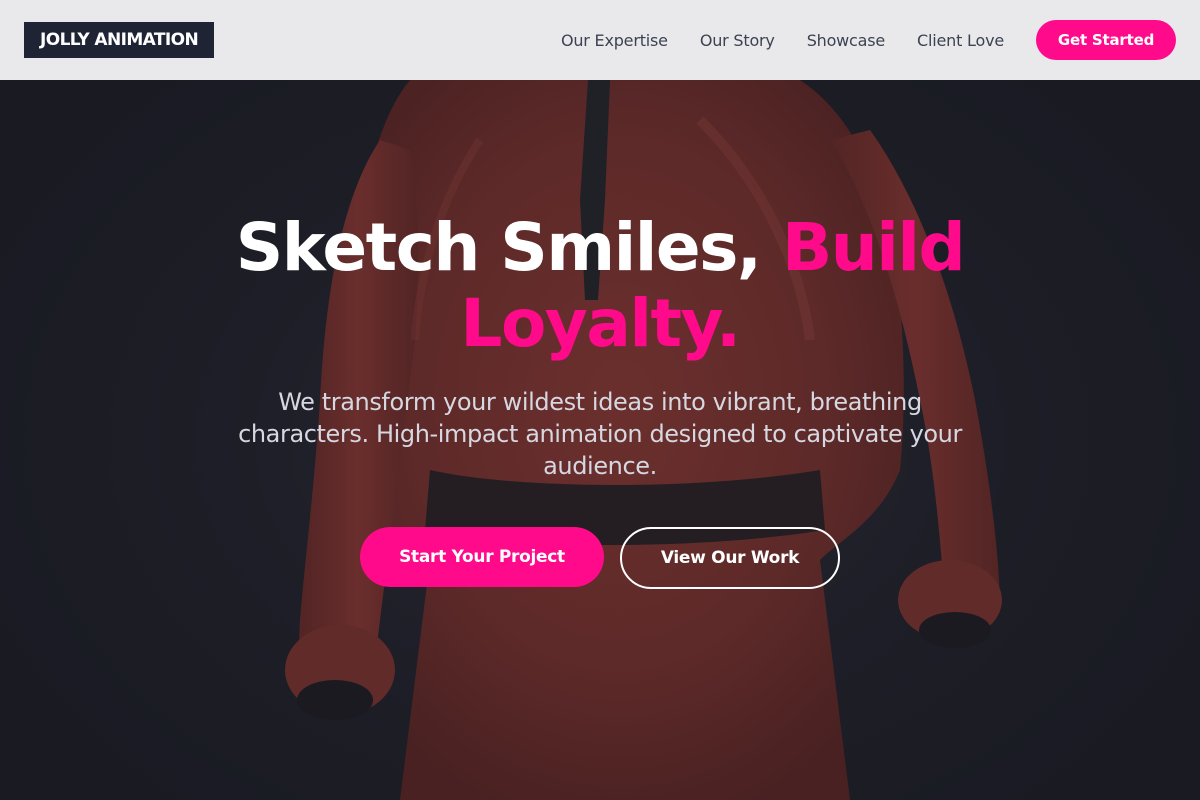  What do you see at coordinates (119, 40) in the screenshot?
I see `brand-logo: JOLLY ANIMATION` at bounding box center [119, 40].